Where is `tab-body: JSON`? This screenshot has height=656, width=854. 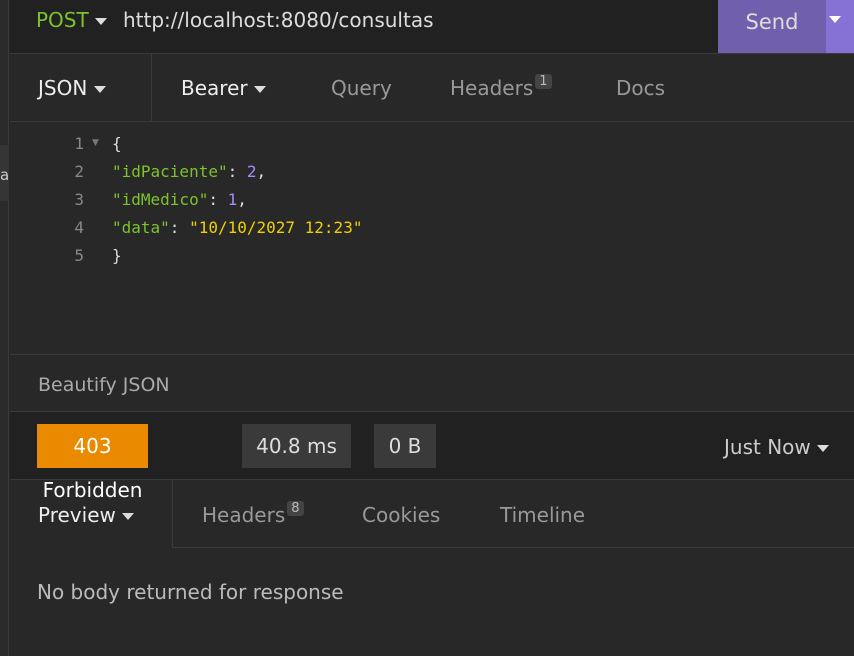
tab-body: JSON is located at coordinates (72, 88).